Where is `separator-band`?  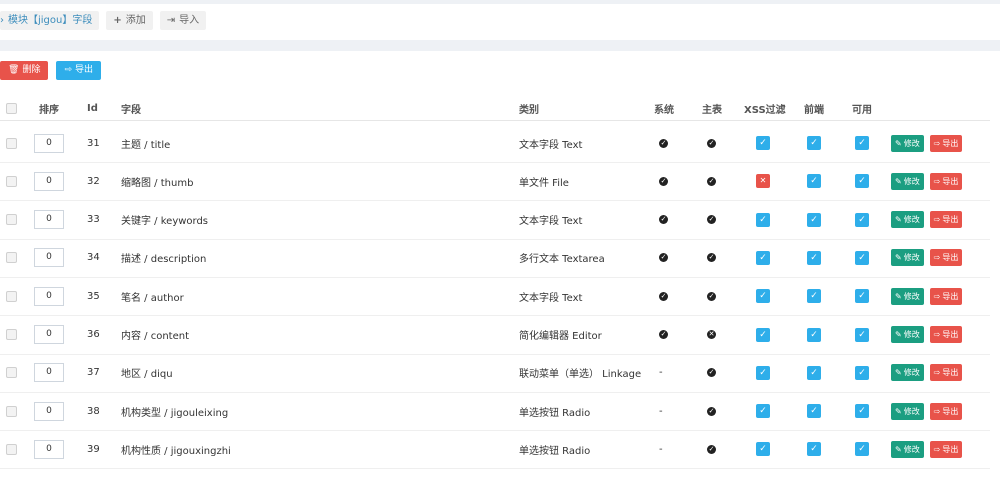 separator-band is located at coordinates (500, 45).